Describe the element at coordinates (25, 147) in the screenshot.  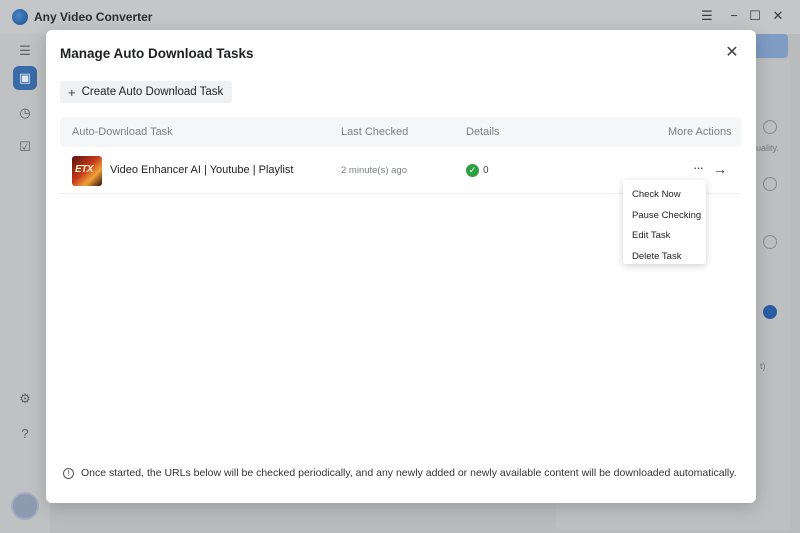
I see `checklist-icon: ☑` at that location.